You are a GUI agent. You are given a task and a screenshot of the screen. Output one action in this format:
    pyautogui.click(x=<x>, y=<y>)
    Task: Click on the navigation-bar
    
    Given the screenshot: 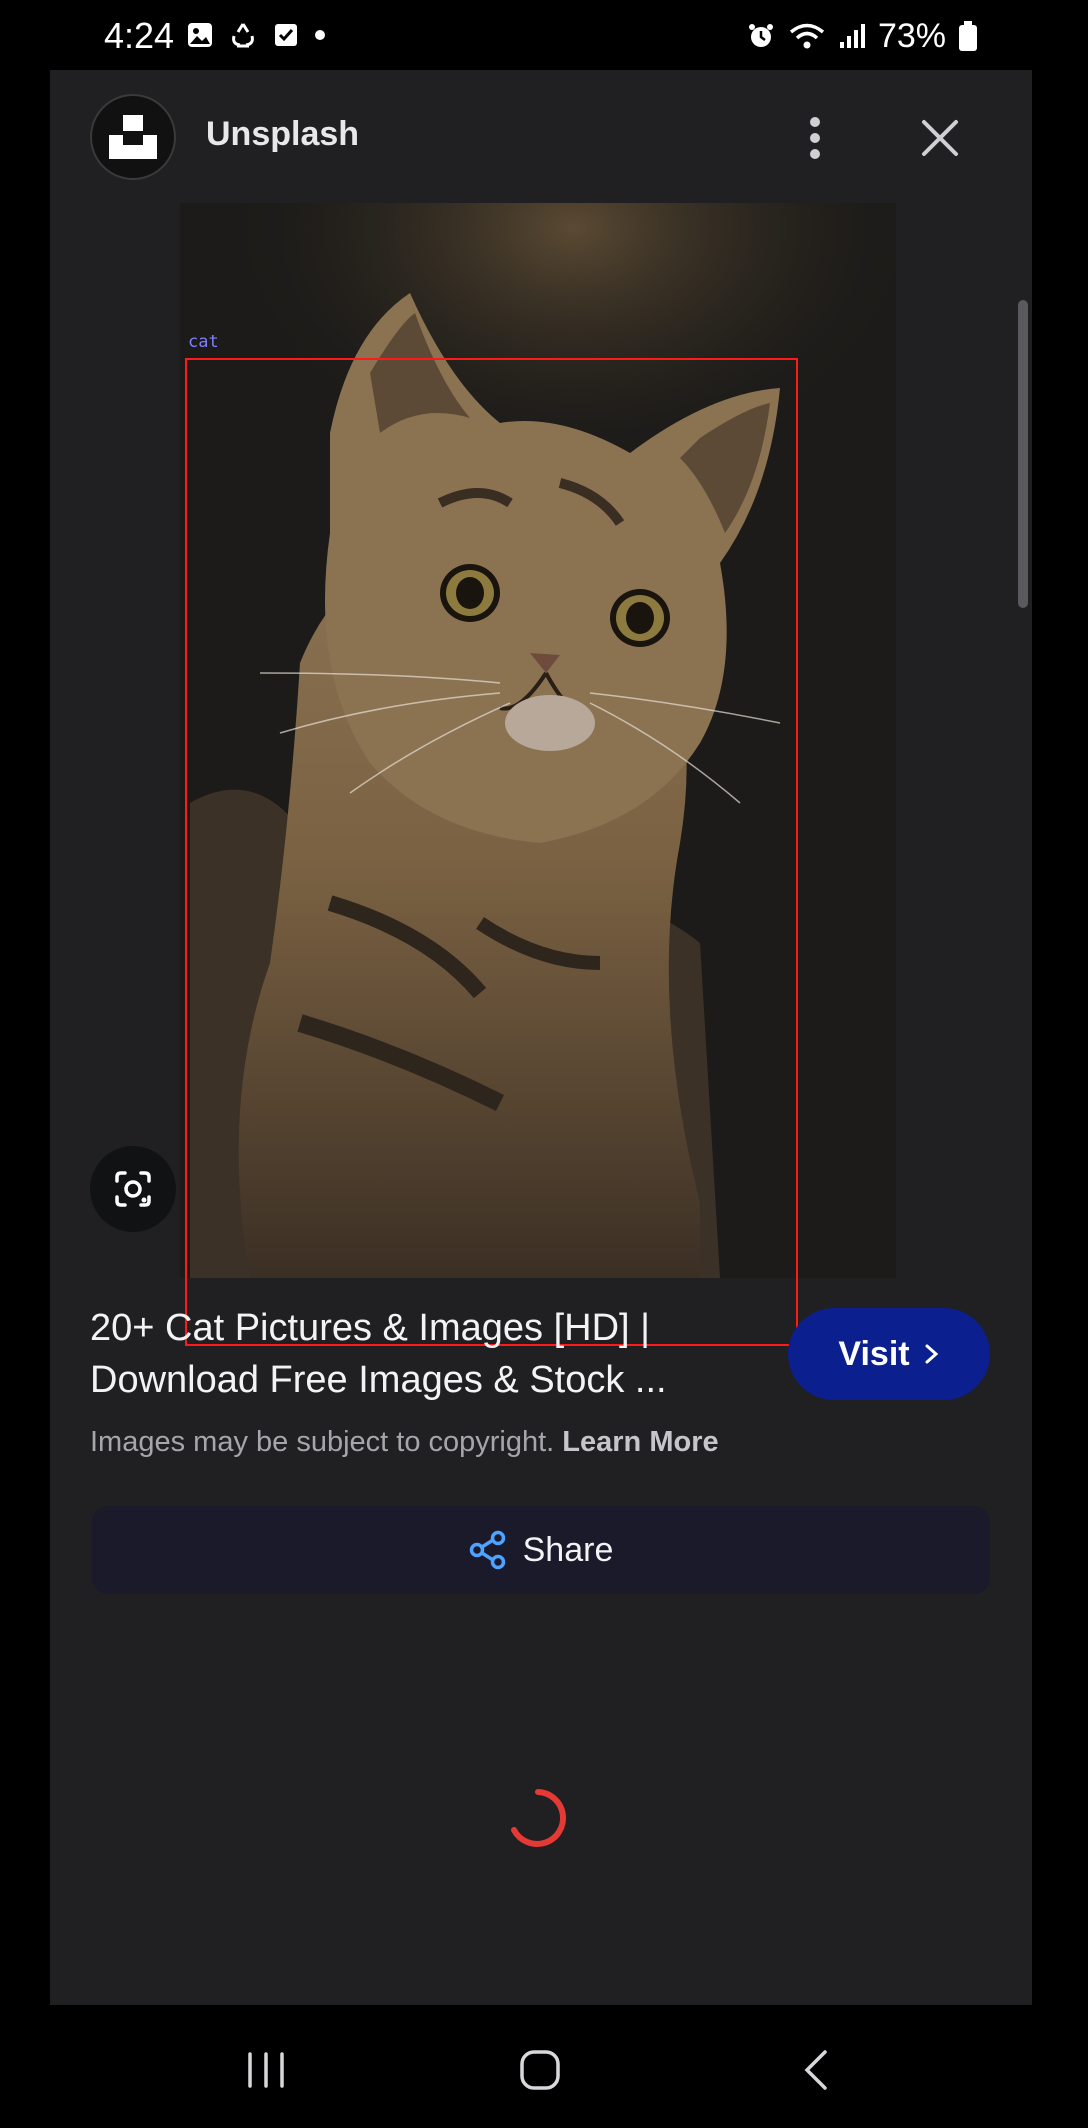 What is the action you would take?
    pyautogui.click(x=544, y=2066)
    